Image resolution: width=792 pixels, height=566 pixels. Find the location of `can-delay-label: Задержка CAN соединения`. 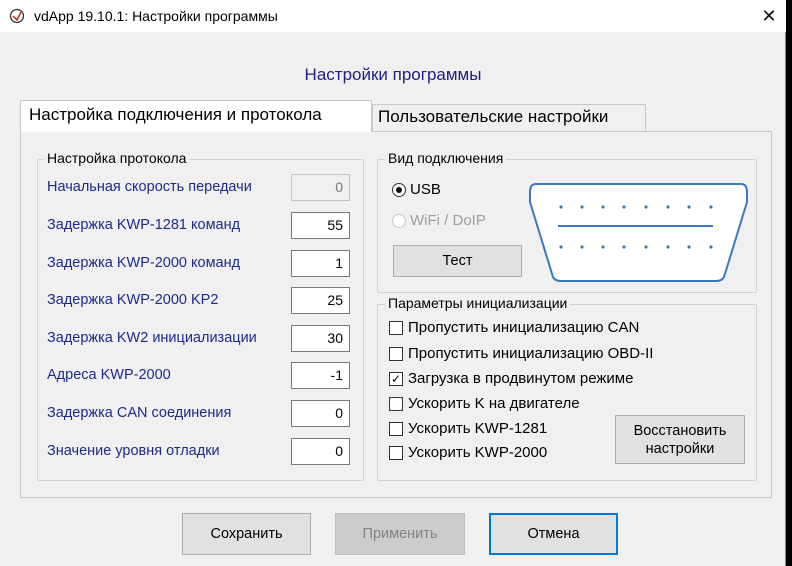

can-delay-label: Задержка CAN соединения is located at coordinates (139, 413).